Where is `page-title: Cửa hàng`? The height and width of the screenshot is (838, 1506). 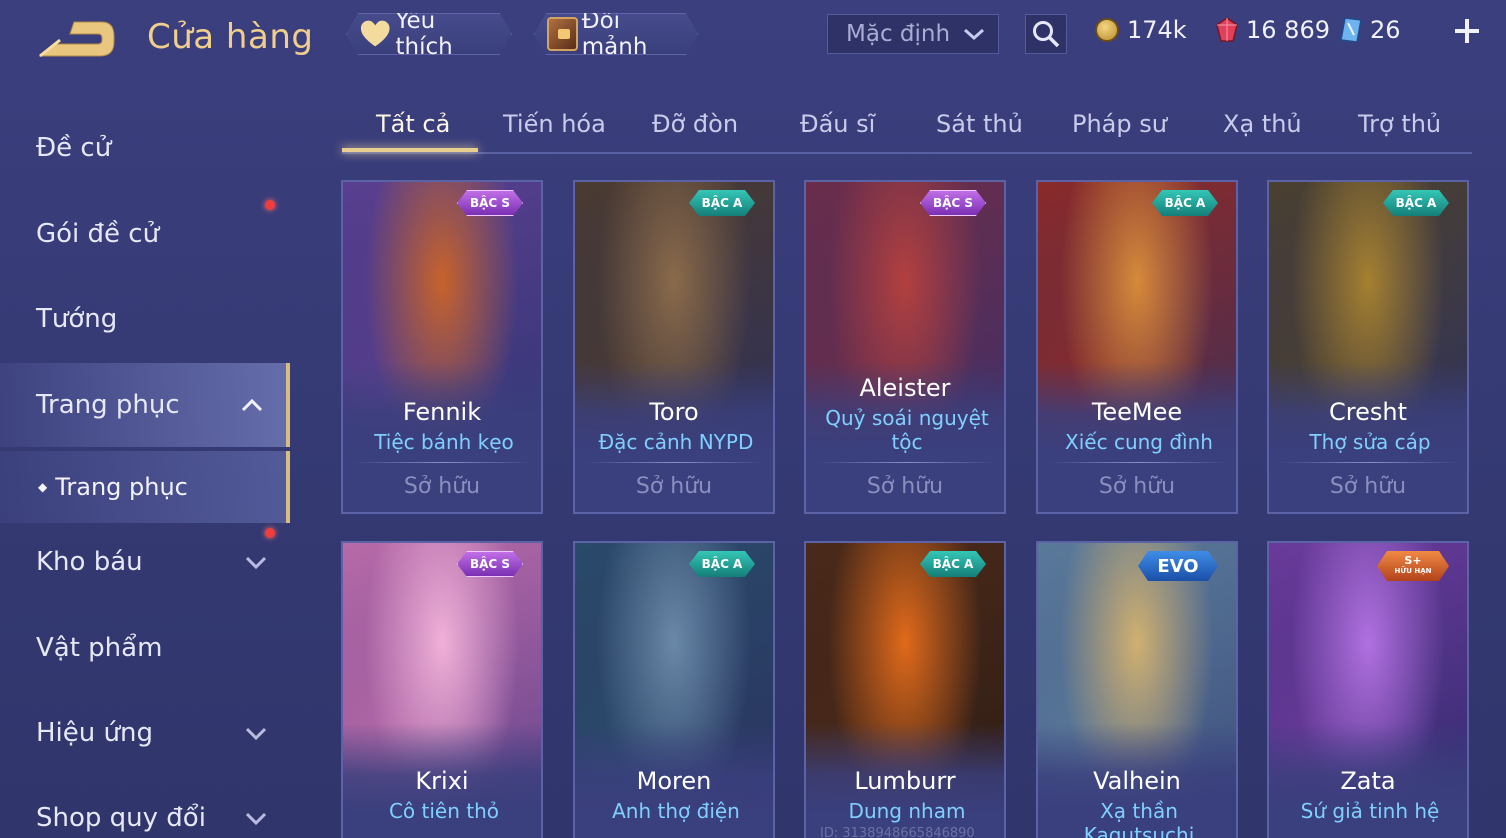
page-title: Cửa hàng is located at coordinates (230, 37).